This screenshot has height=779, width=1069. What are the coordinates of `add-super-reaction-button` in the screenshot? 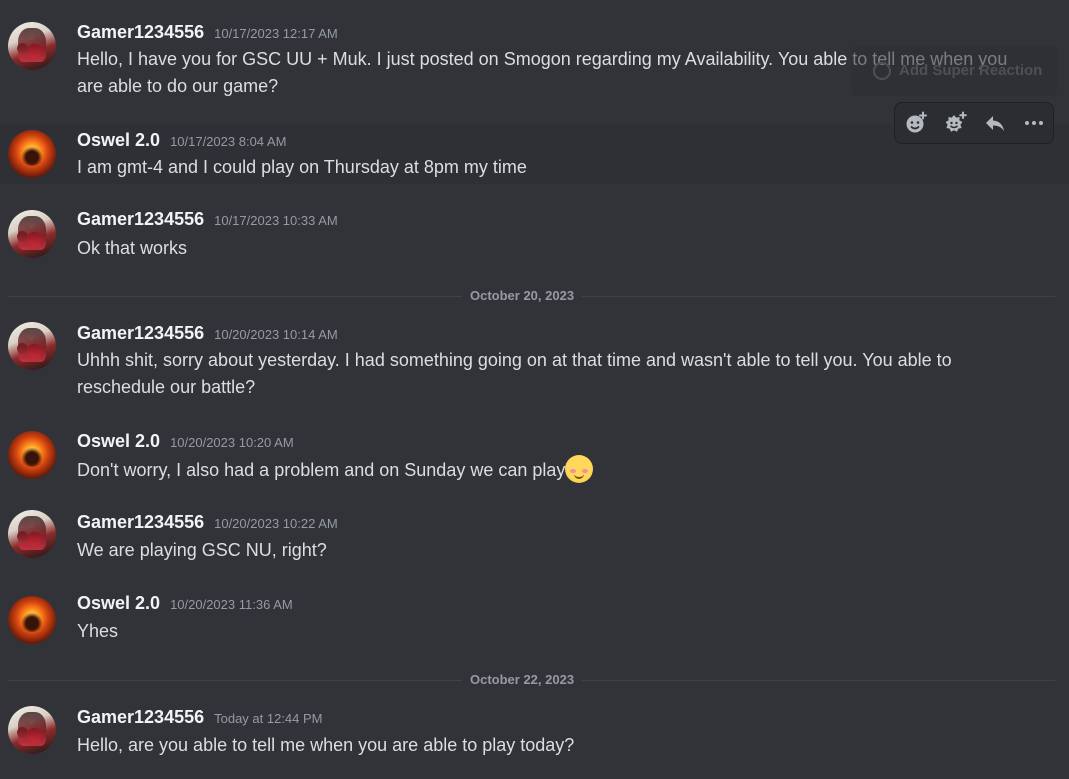 It's located at (955, 123).